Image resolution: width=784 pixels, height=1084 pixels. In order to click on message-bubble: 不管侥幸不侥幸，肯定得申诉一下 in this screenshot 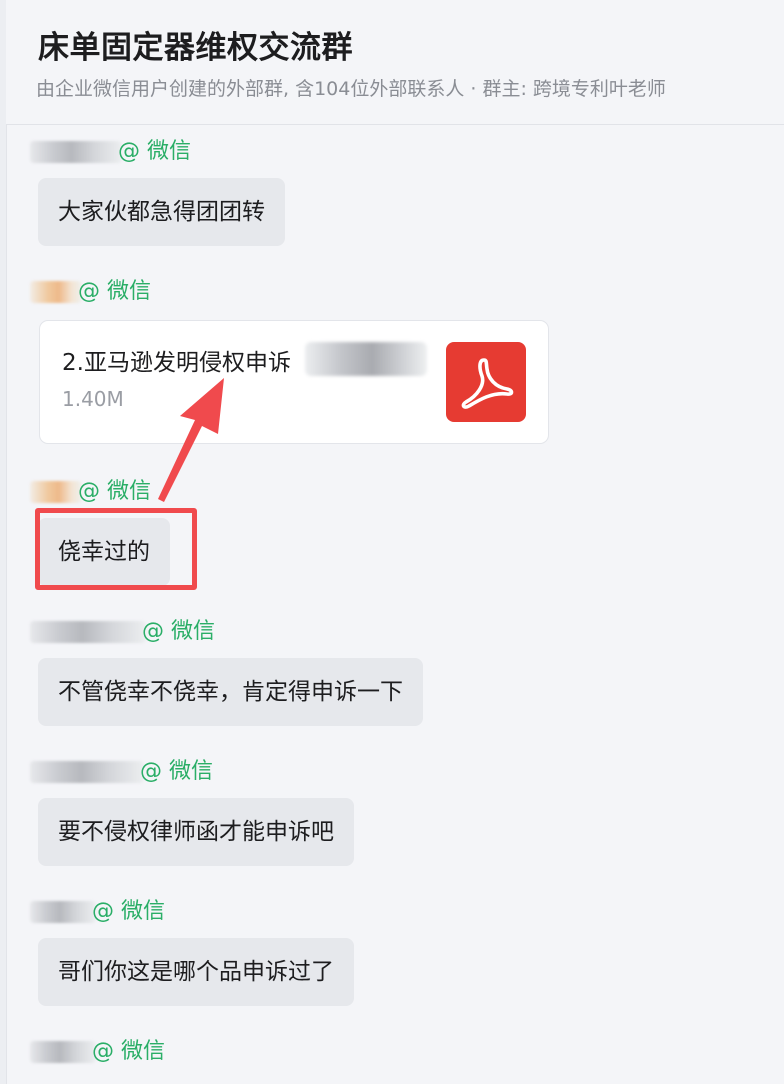, I will do `click(230, 692)`.